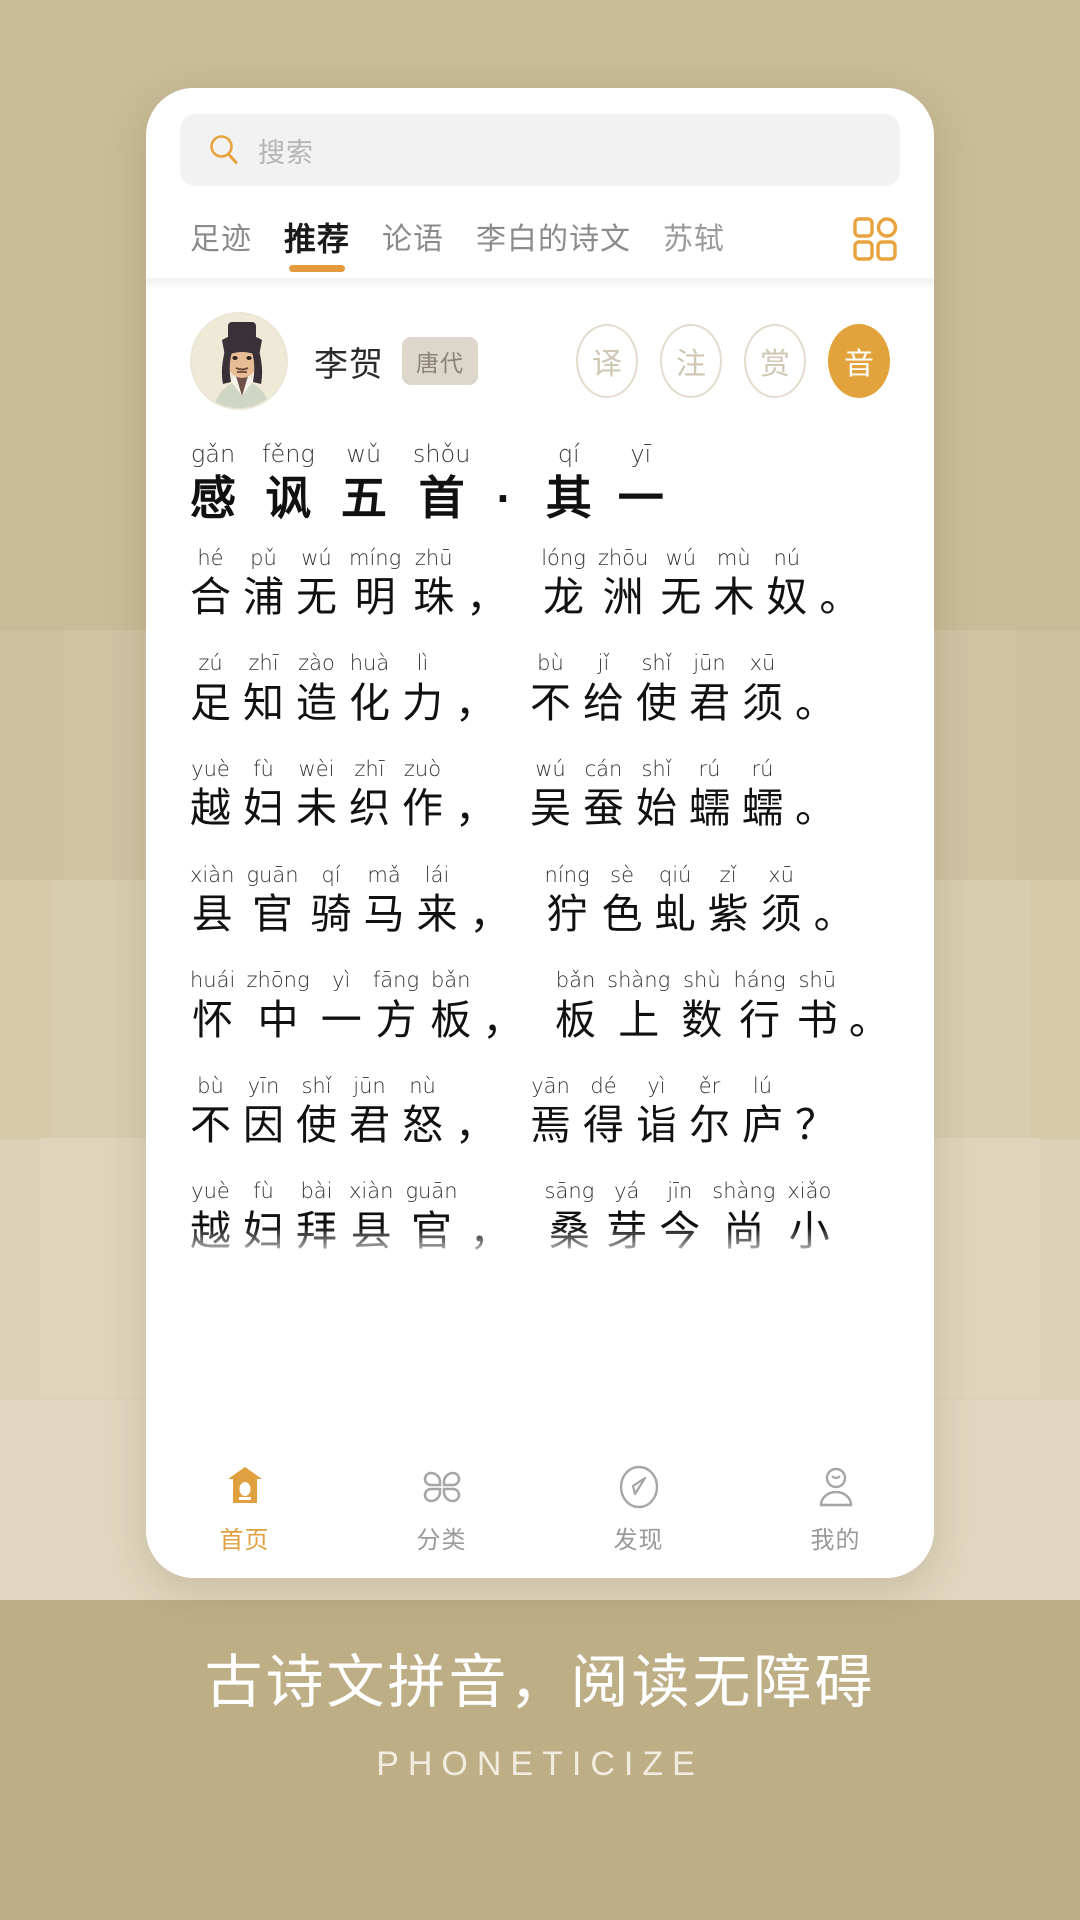 The height and width of the screenshot is (1920, 1080). Describe the element at coordinates (817, 980) in the screenshot. I see `pinyin: shū` at that location.